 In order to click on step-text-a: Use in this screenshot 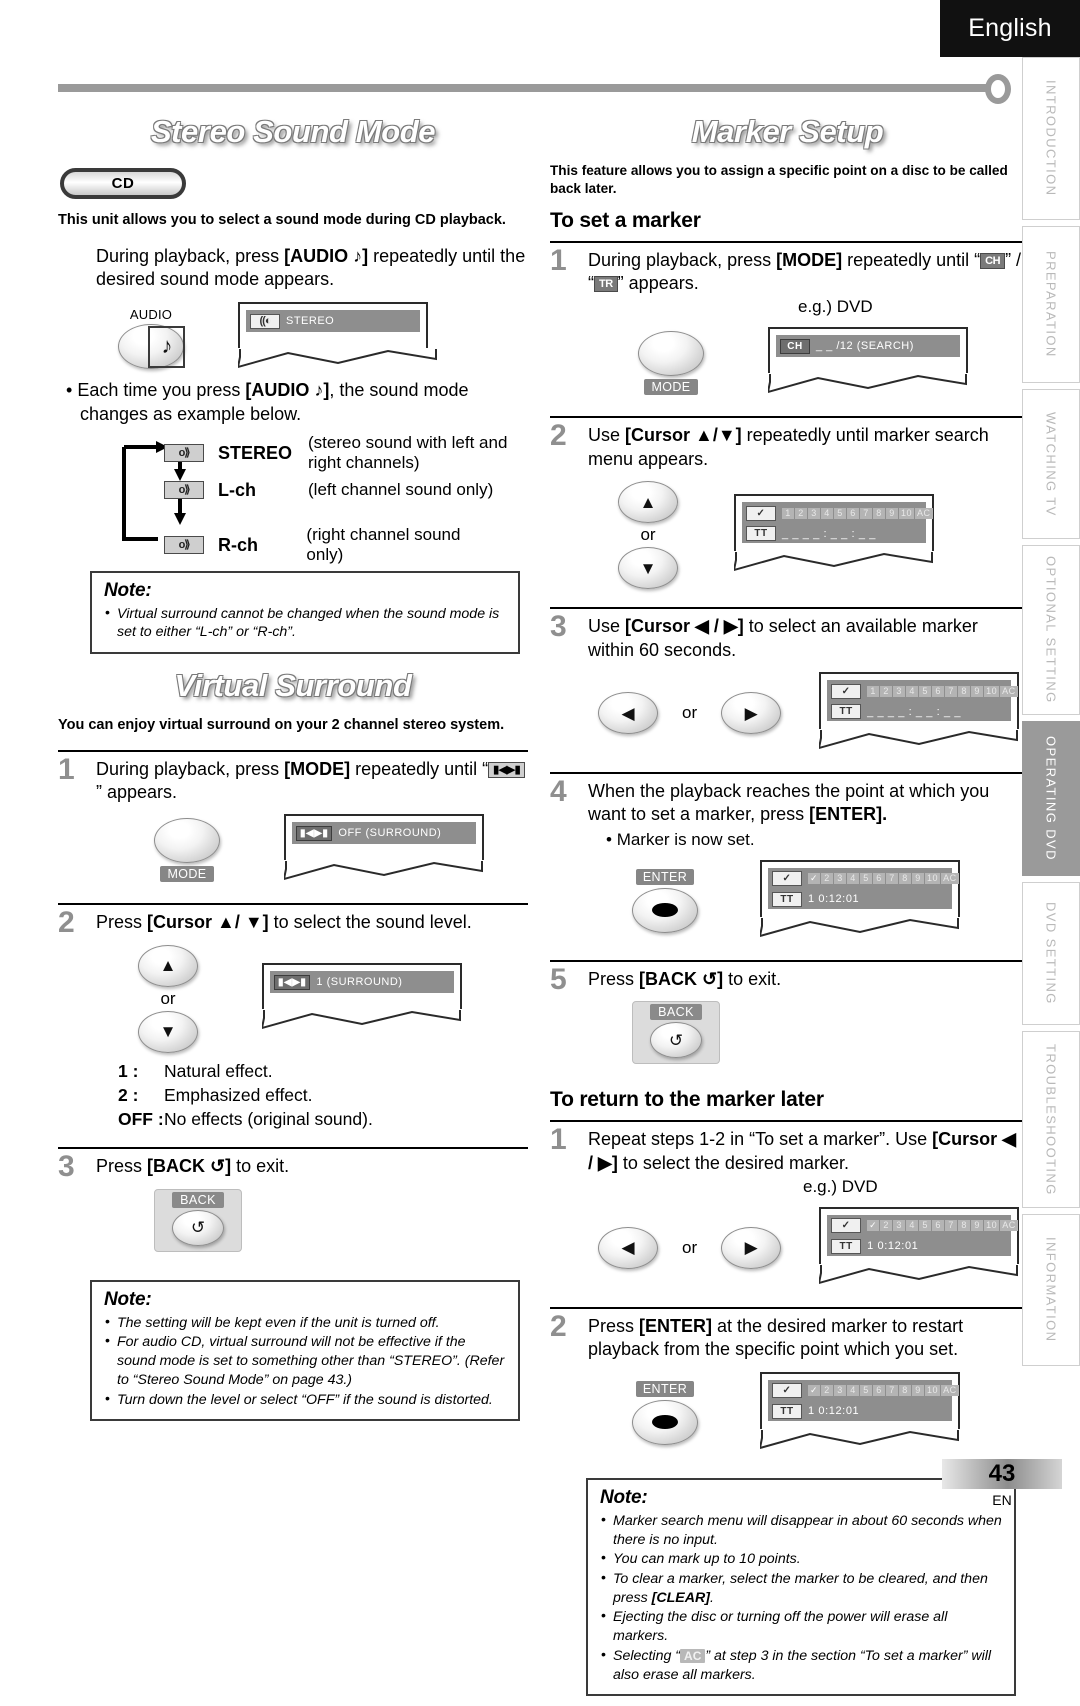, I will do `click(607, 435)`.